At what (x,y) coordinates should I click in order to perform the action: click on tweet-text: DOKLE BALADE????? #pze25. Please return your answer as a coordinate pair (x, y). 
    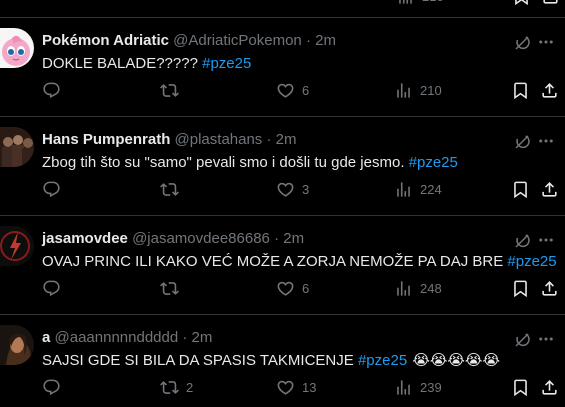
    Looking at the image, I should click on (146, 64).